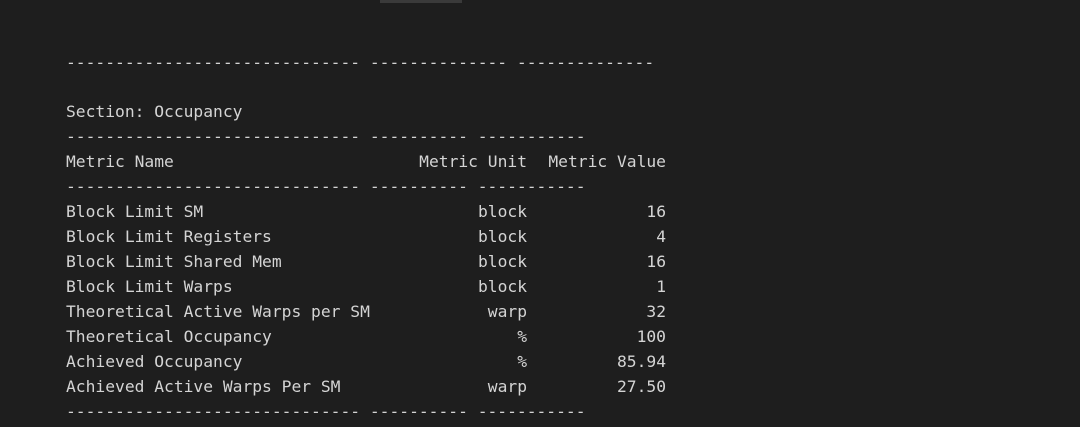  Describe the element at coordinates (641, 386) in the screenshot. I see `metric-value: 27.50` at that location.